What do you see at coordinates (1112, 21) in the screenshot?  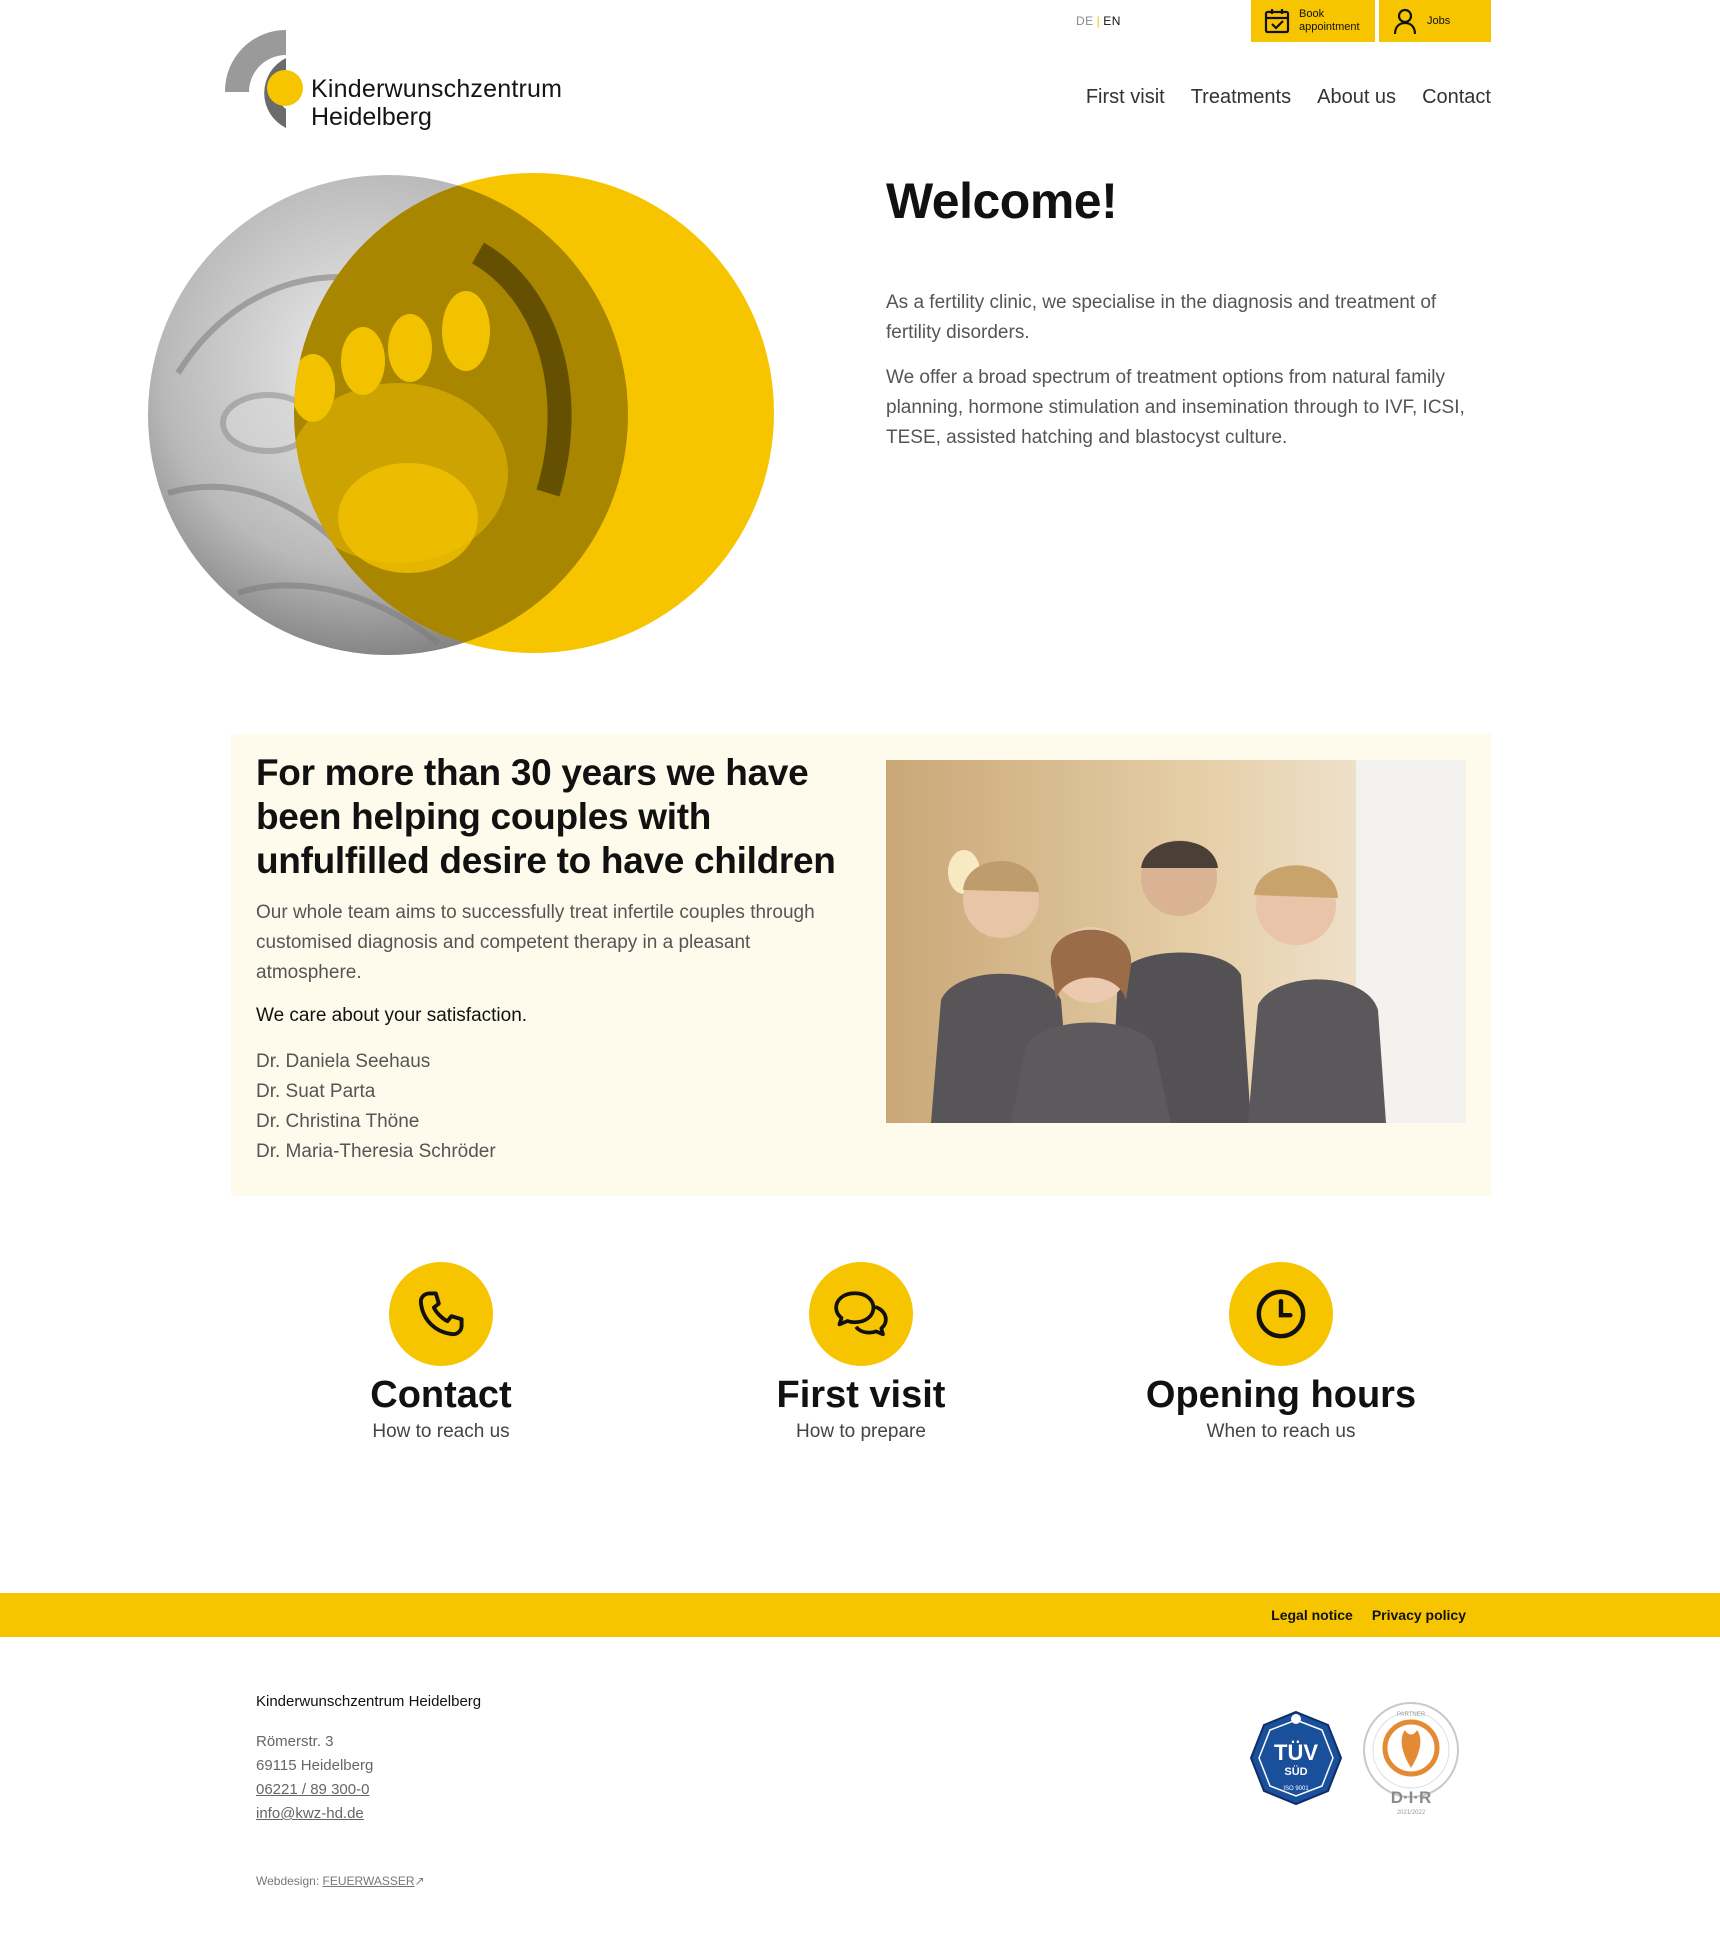 I see `lang-en-link: EN` at bounding box center [1112, 21].